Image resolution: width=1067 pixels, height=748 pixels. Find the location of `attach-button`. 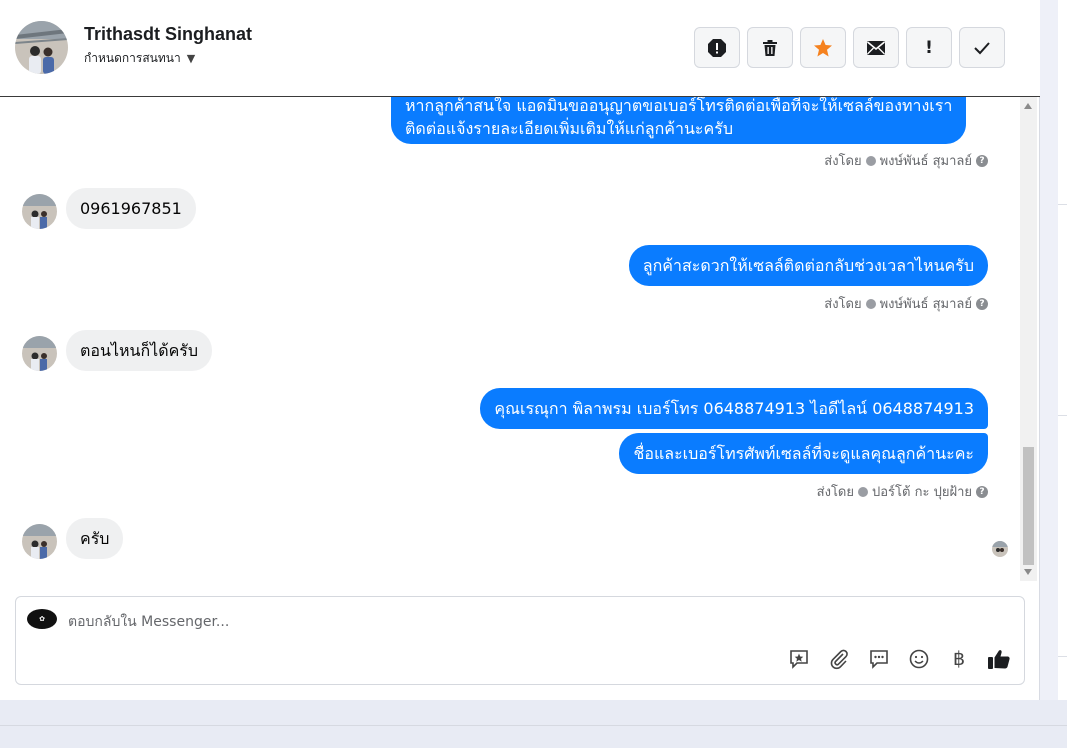

attach-button is located at coordinates (839, 659).